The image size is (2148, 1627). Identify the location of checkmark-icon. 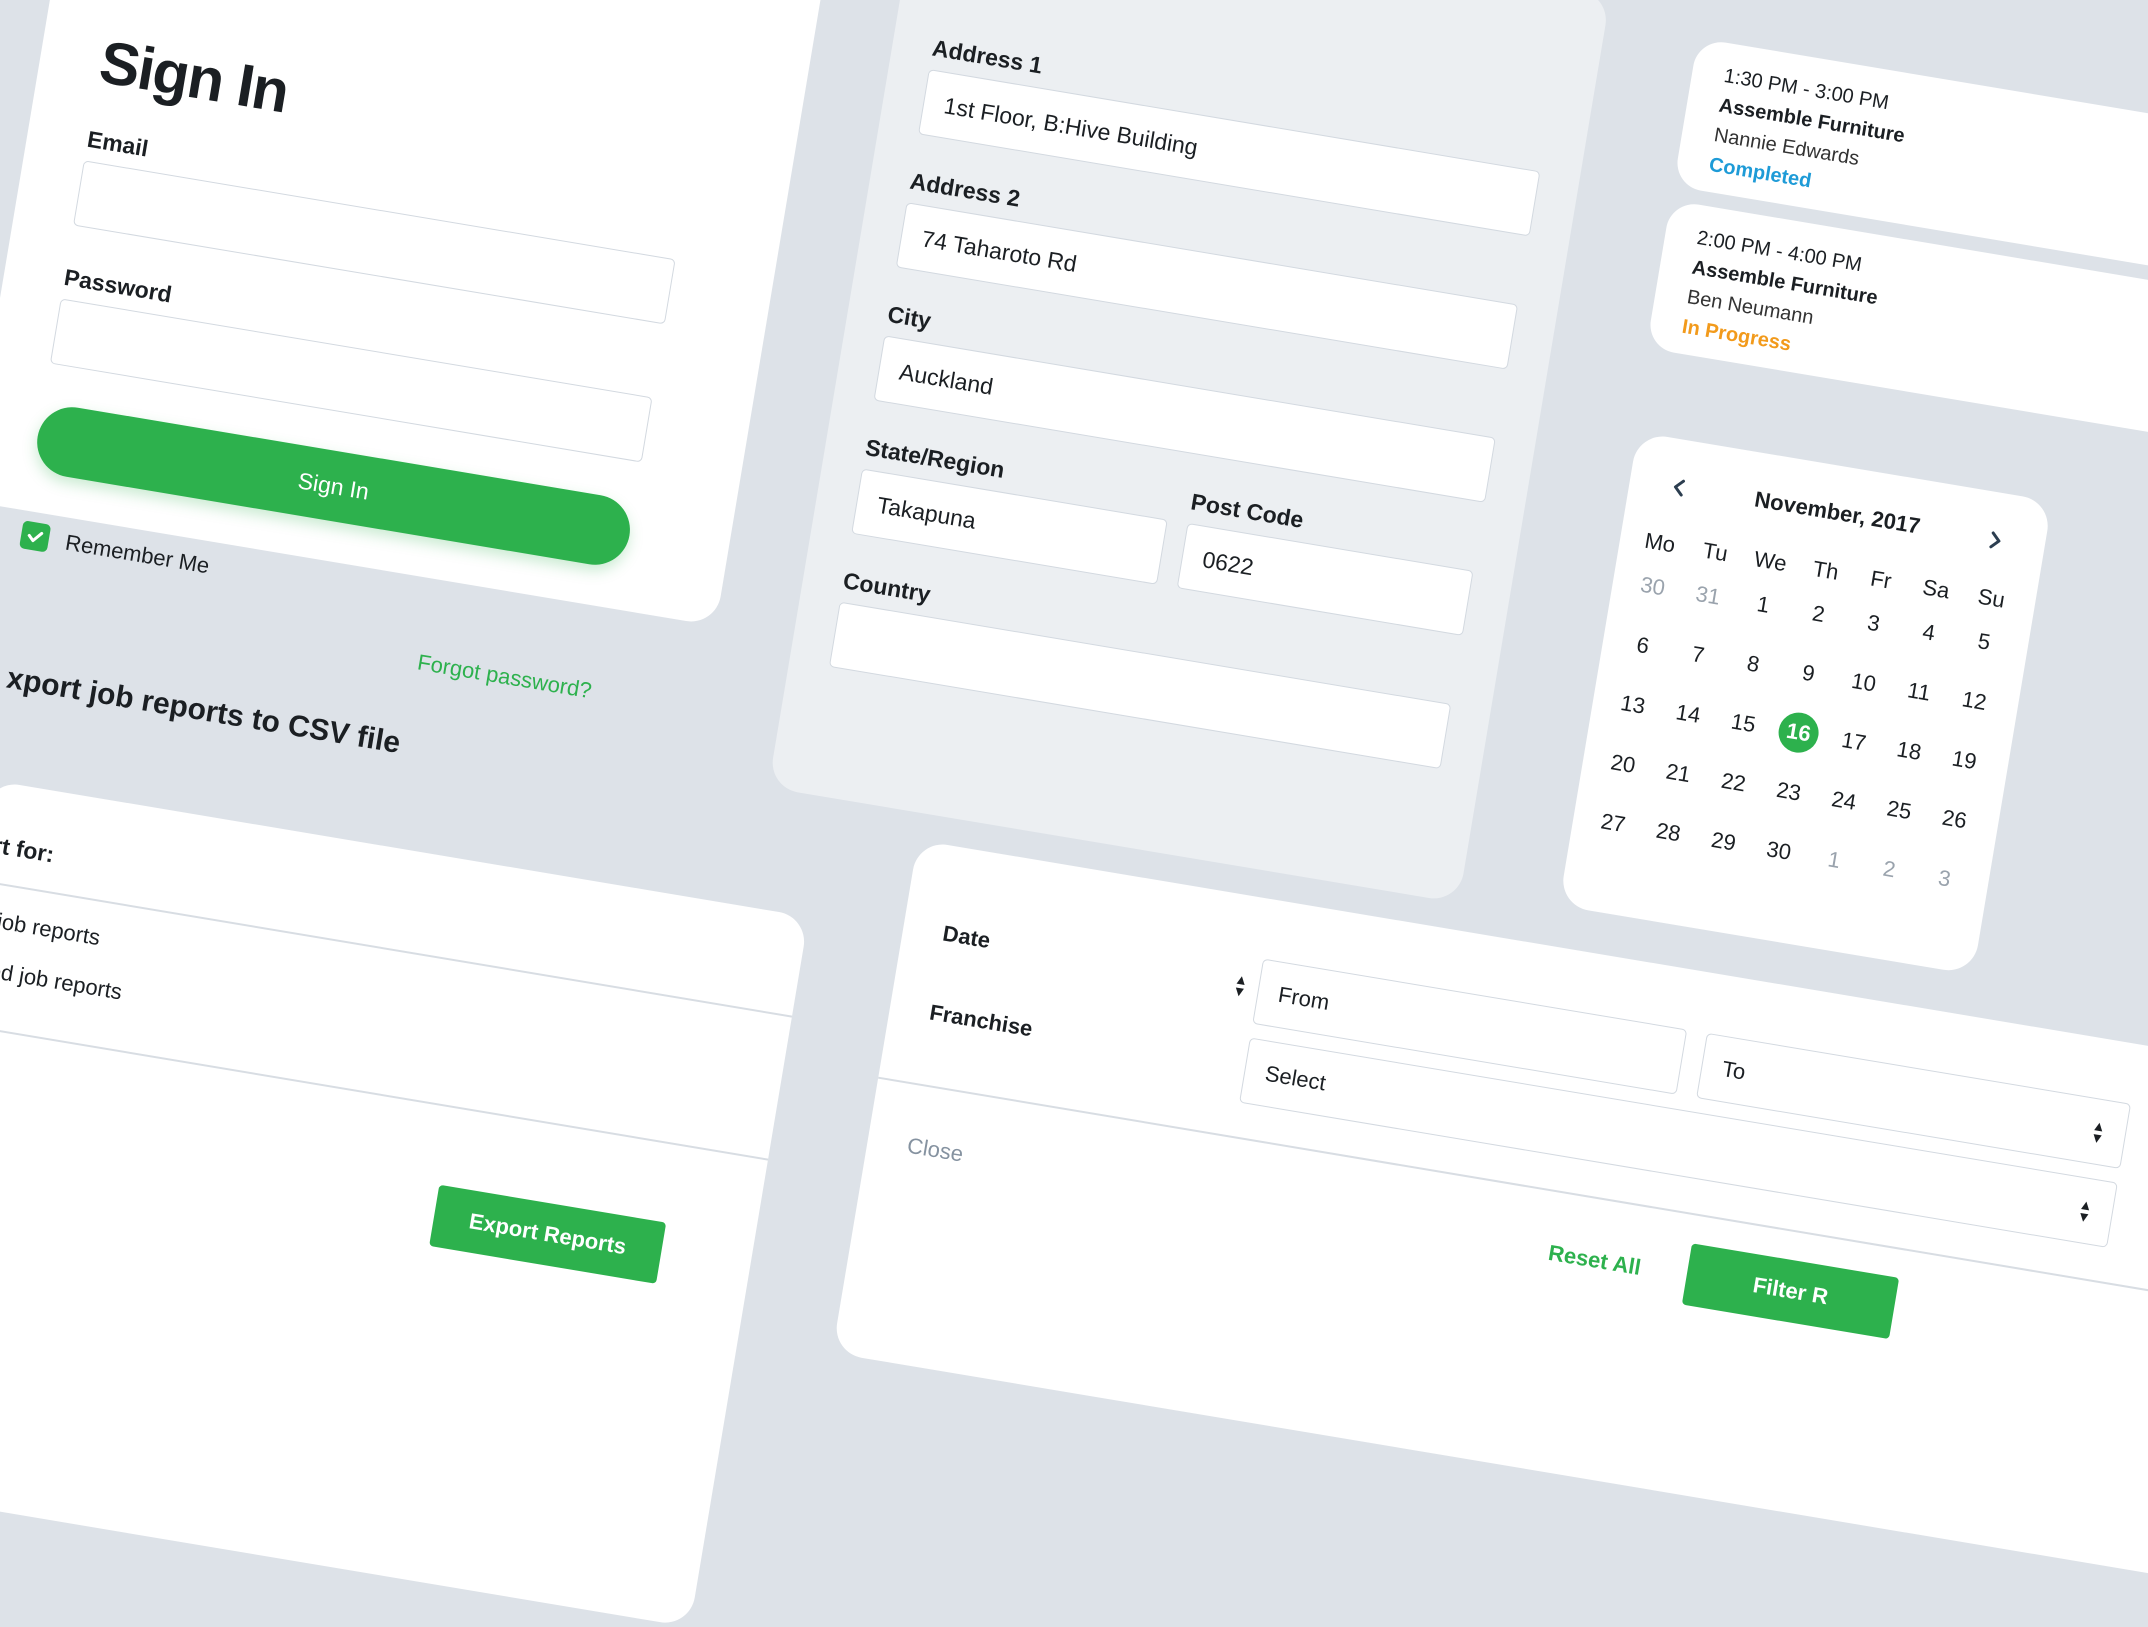
(35, 537).